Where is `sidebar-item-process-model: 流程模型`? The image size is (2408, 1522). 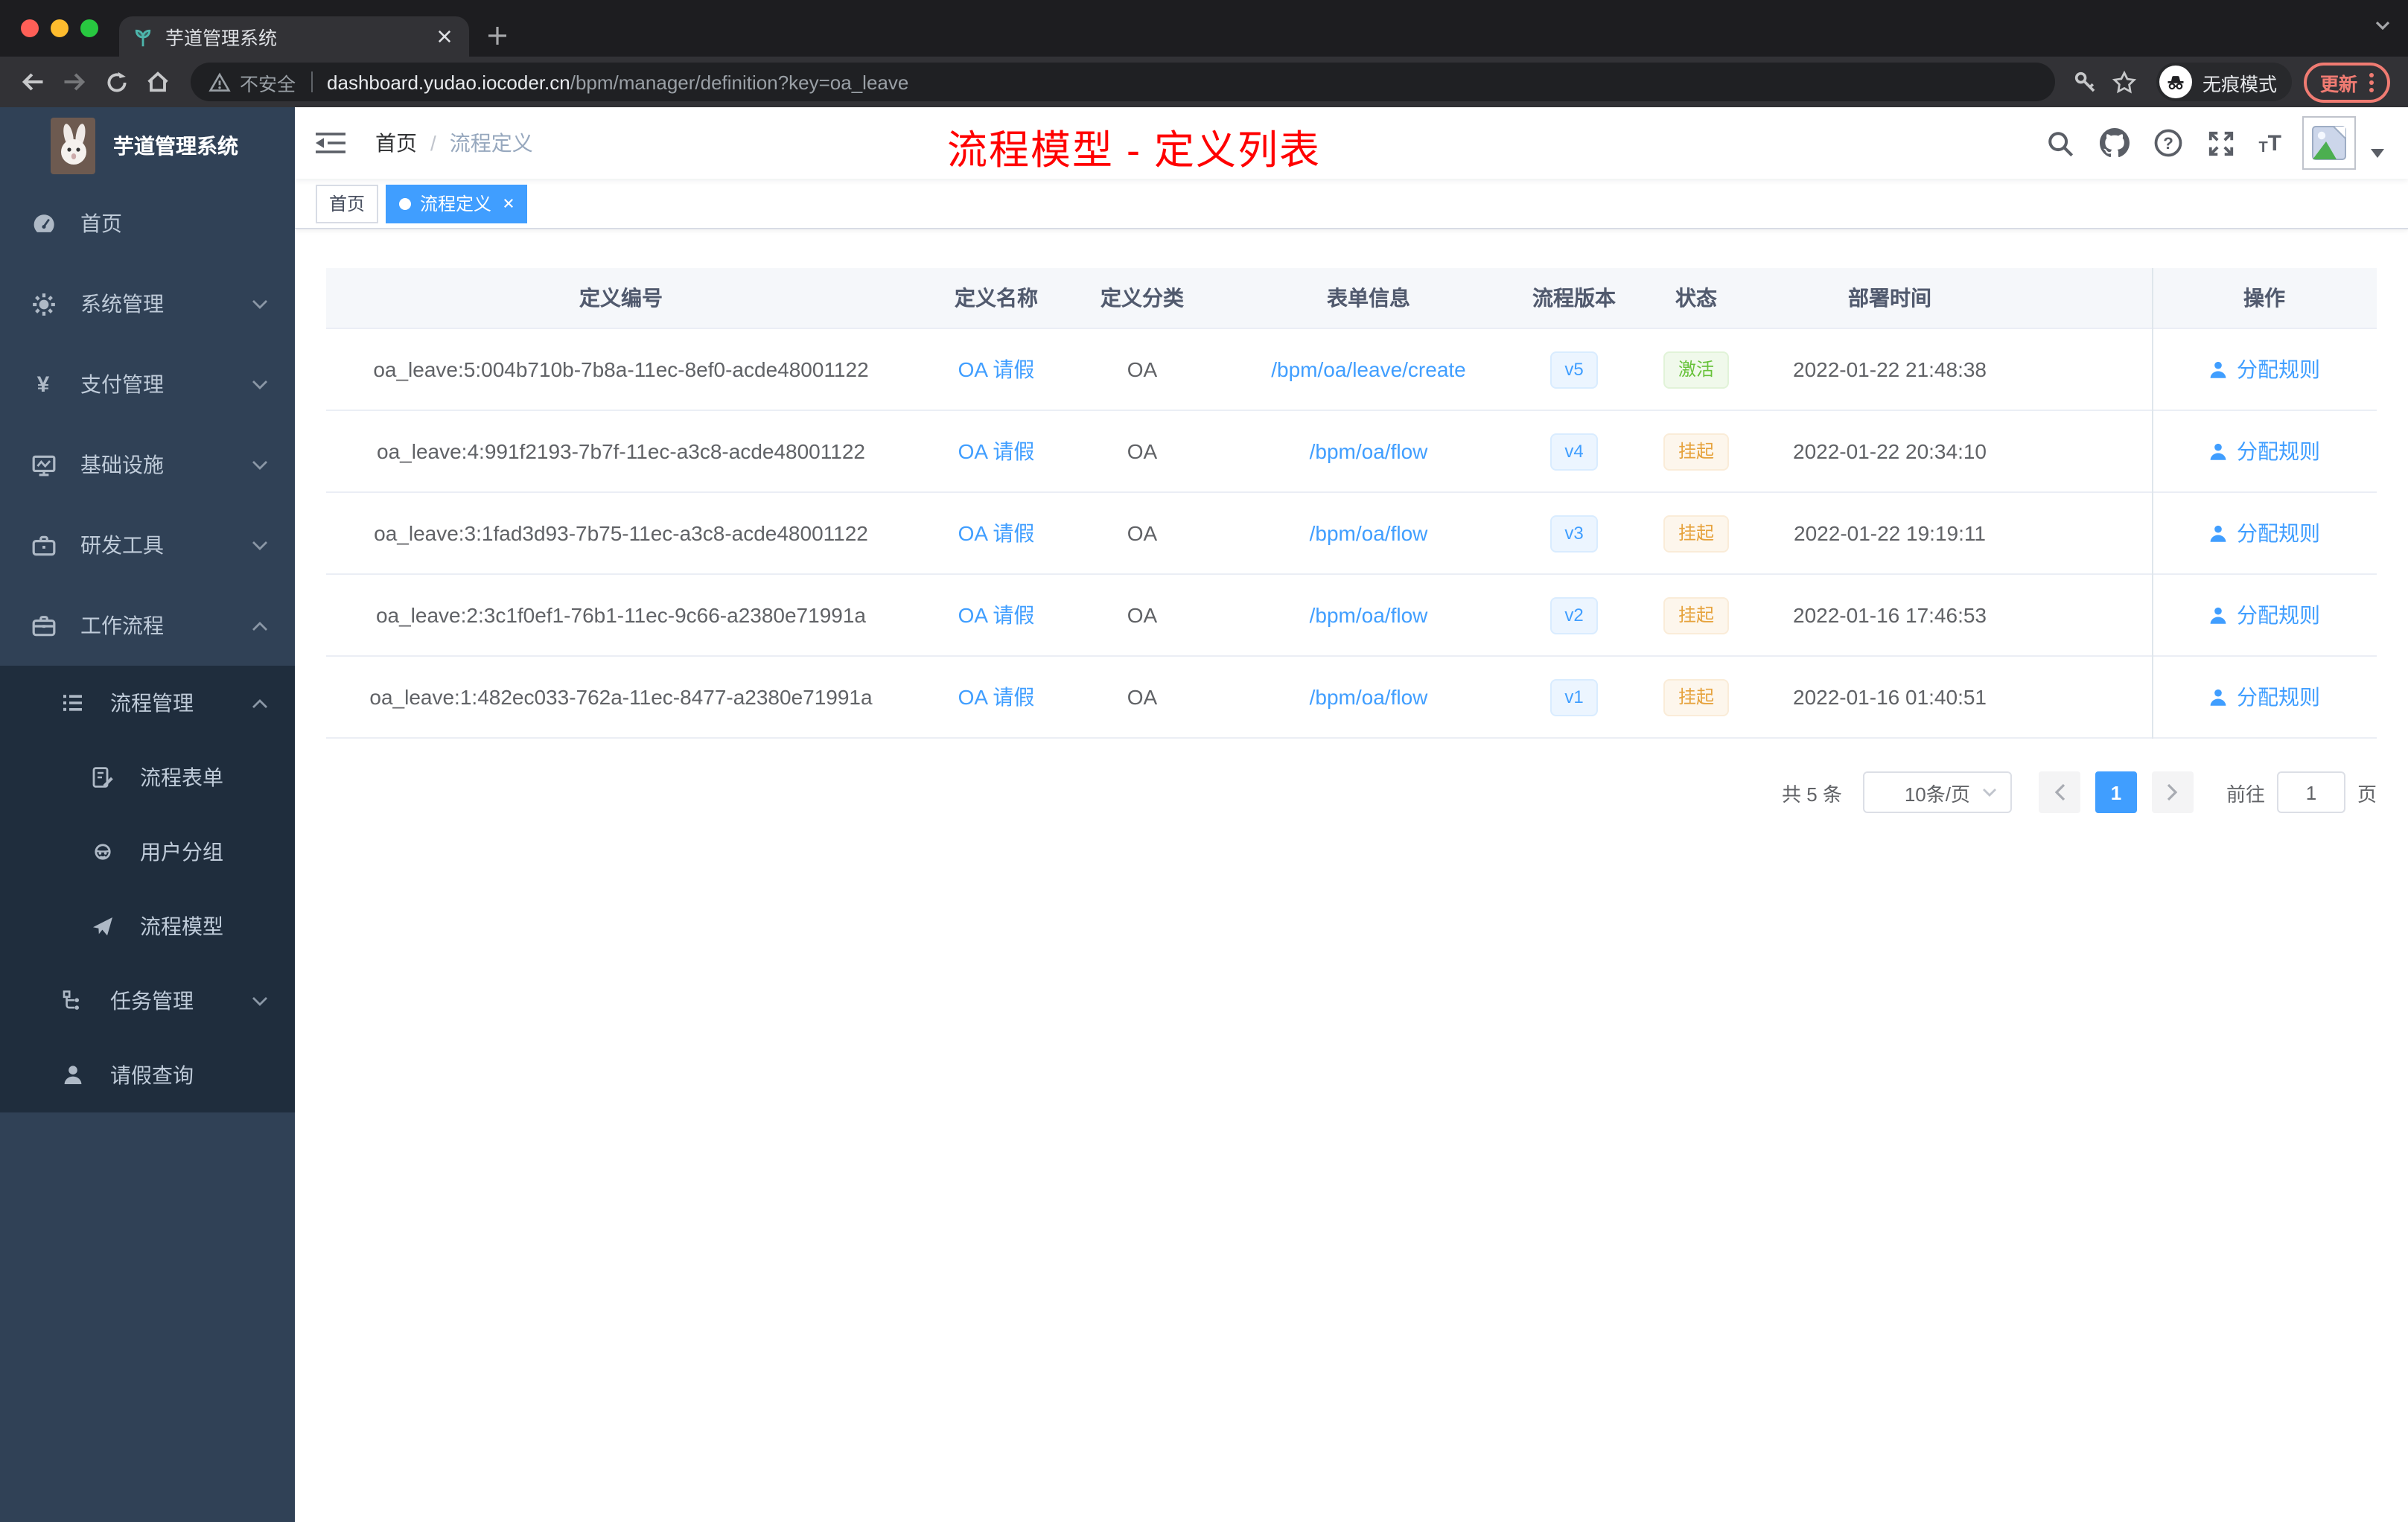
sidebar-item-process-model: 流程模型 is located at coordinates (147, 926).